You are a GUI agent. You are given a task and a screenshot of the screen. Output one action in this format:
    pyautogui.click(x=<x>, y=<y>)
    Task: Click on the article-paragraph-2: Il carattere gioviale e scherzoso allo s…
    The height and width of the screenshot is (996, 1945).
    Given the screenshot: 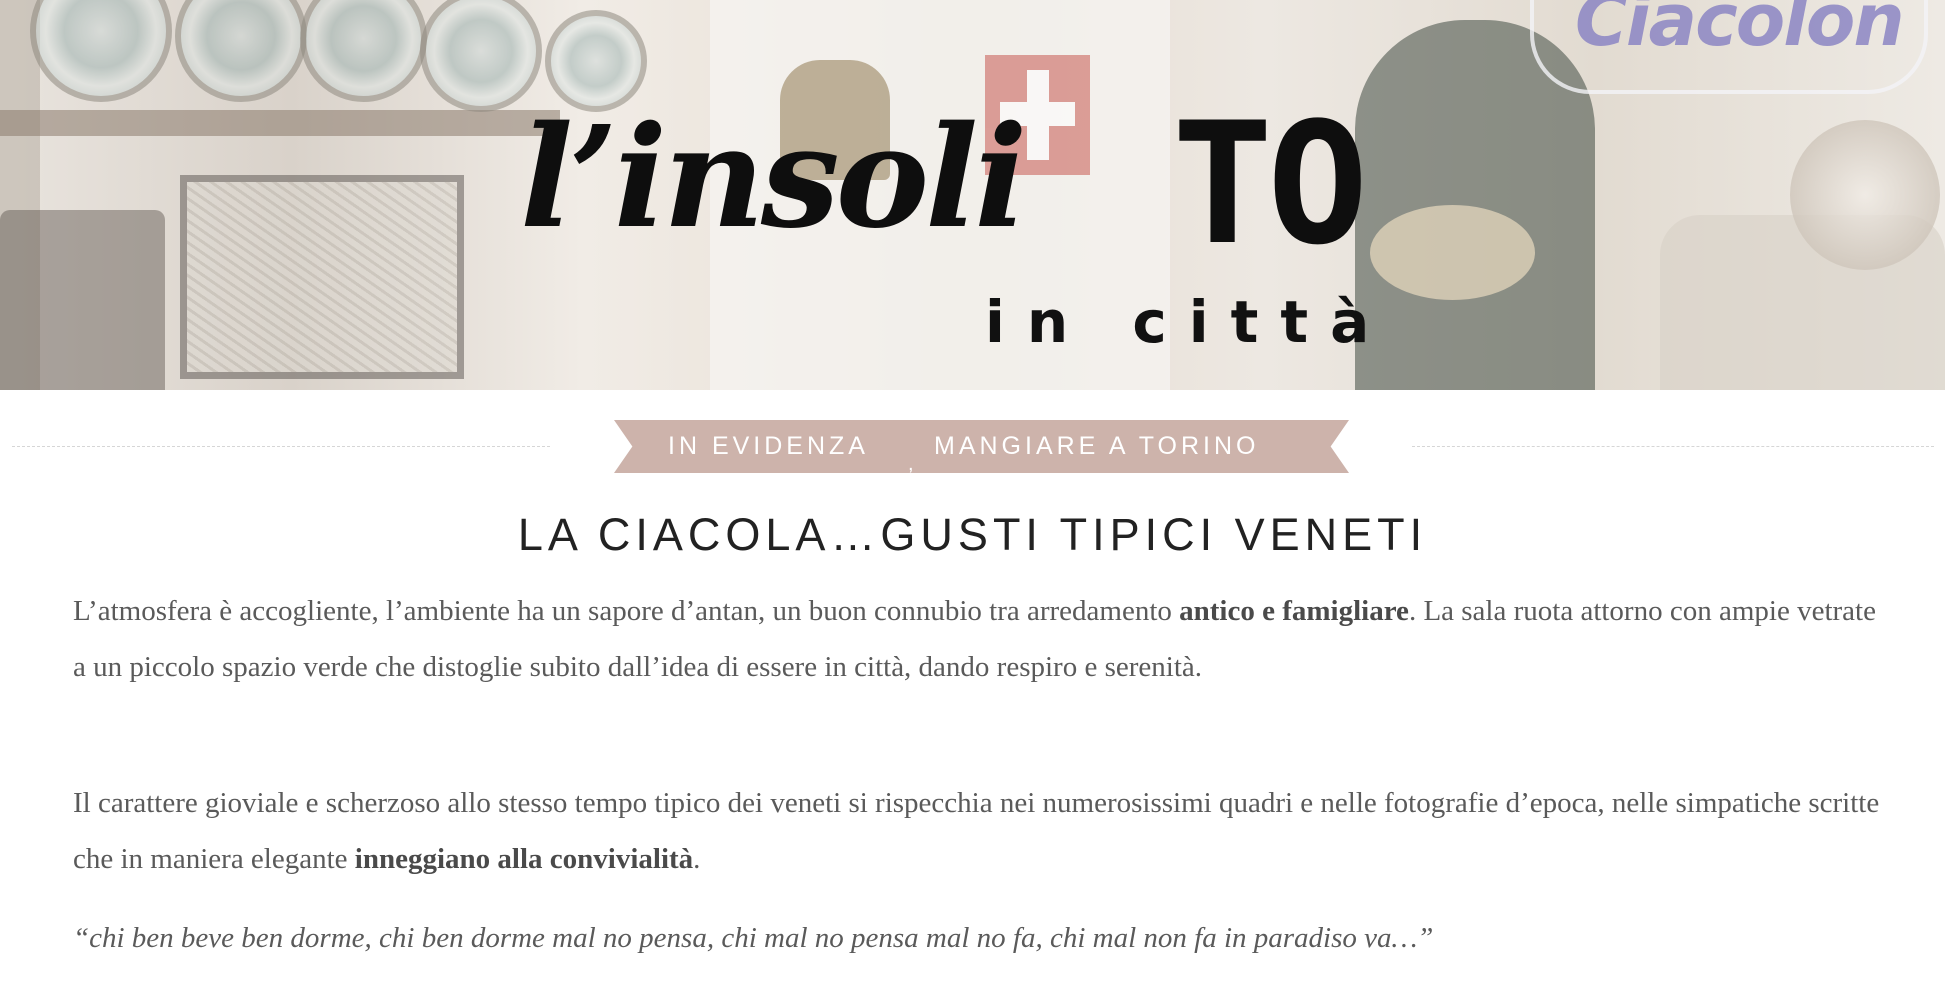 What is the action you would take?
    pyautogui.click(x=978, y=831)
    